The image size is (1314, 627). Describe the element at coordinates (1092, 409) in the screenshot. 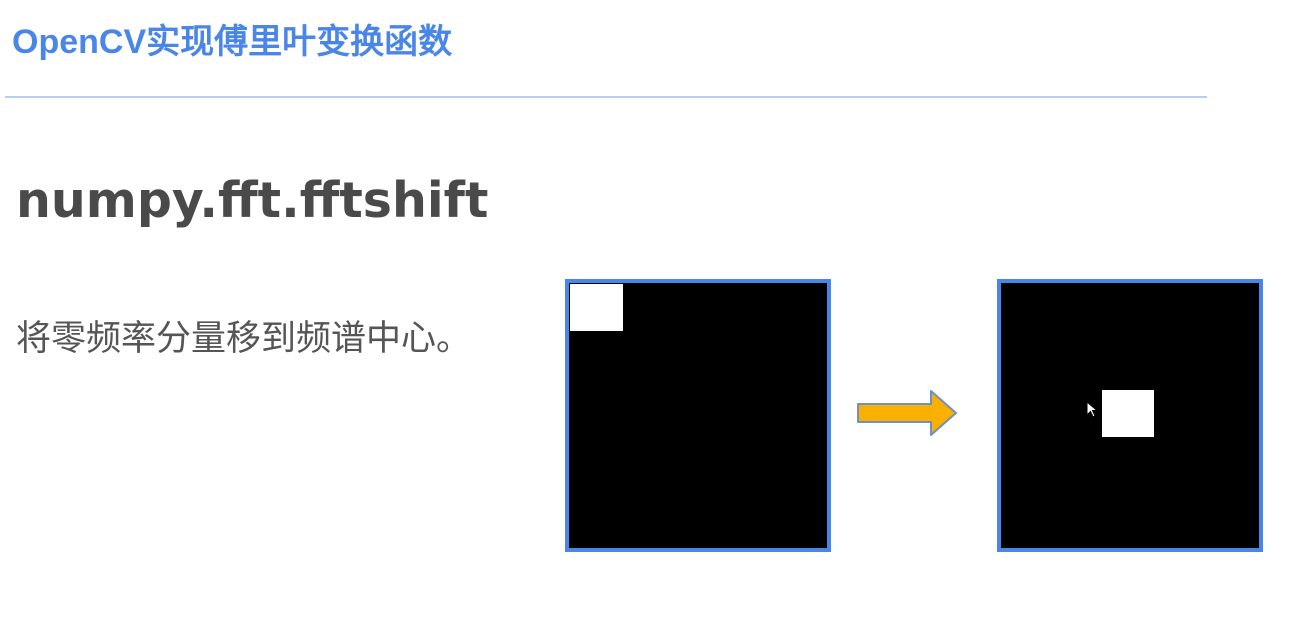

I see `mouse-pointer-icon` at that location.